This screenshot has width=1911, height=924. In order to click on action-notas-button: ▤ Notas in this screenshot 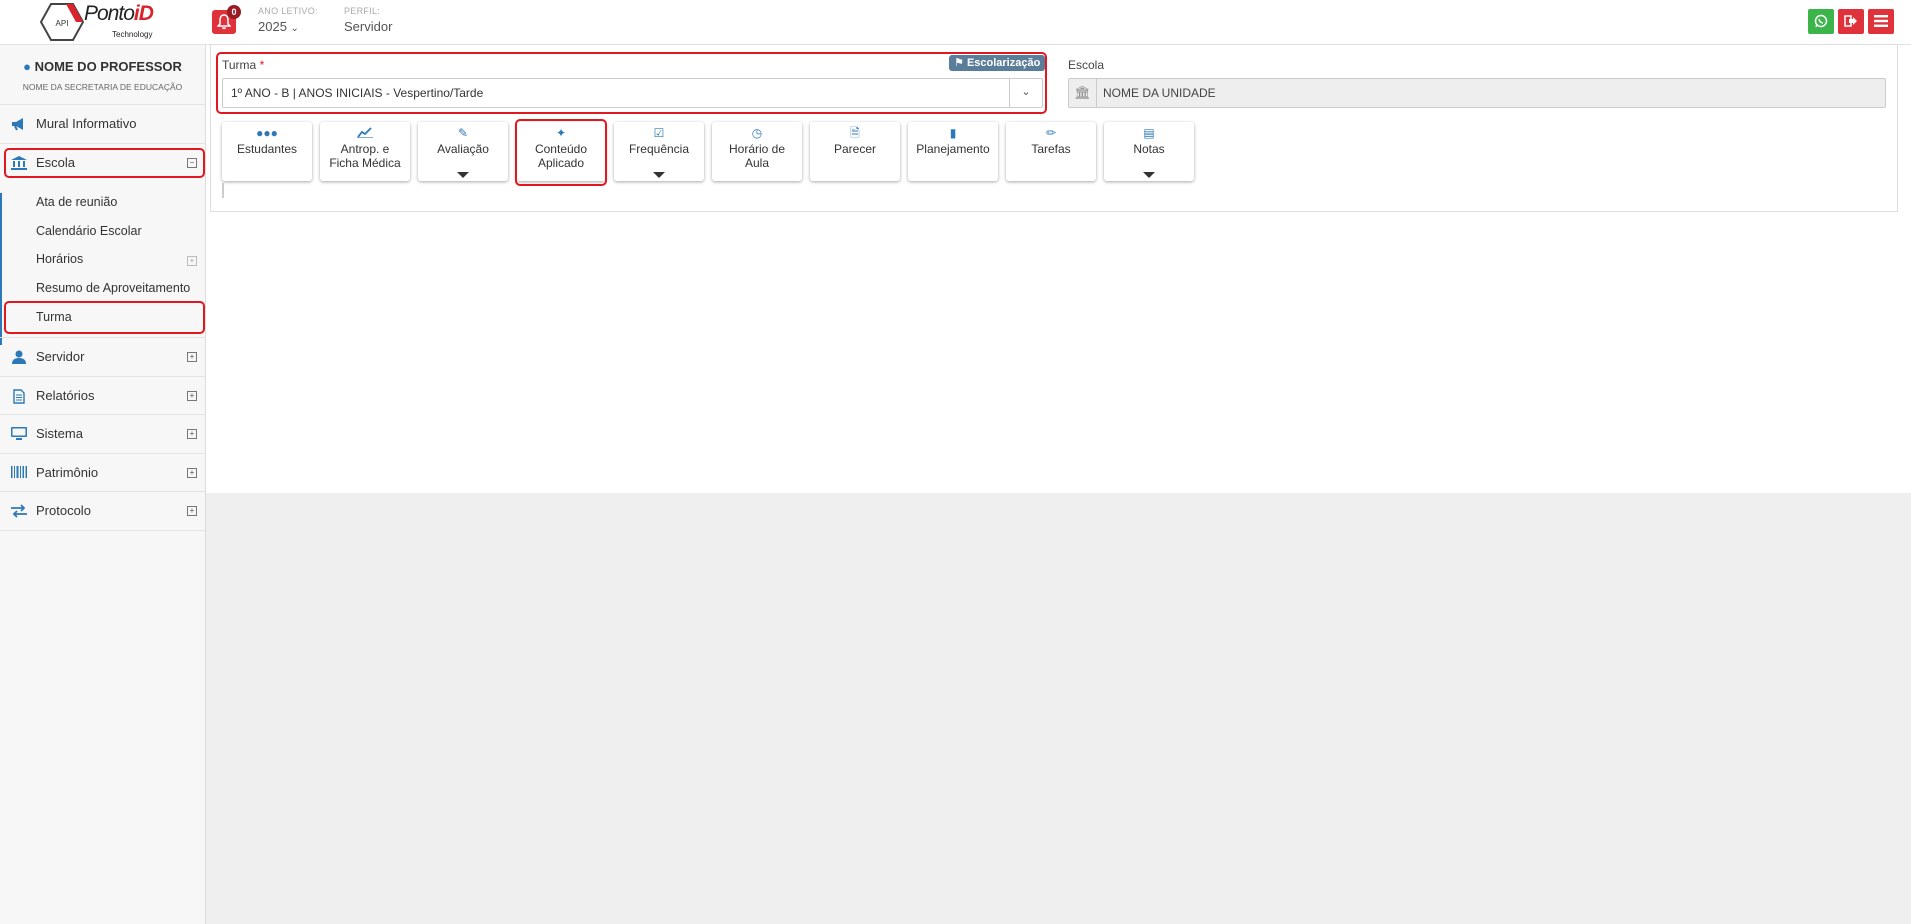, I will do `click(1149, 151)`.